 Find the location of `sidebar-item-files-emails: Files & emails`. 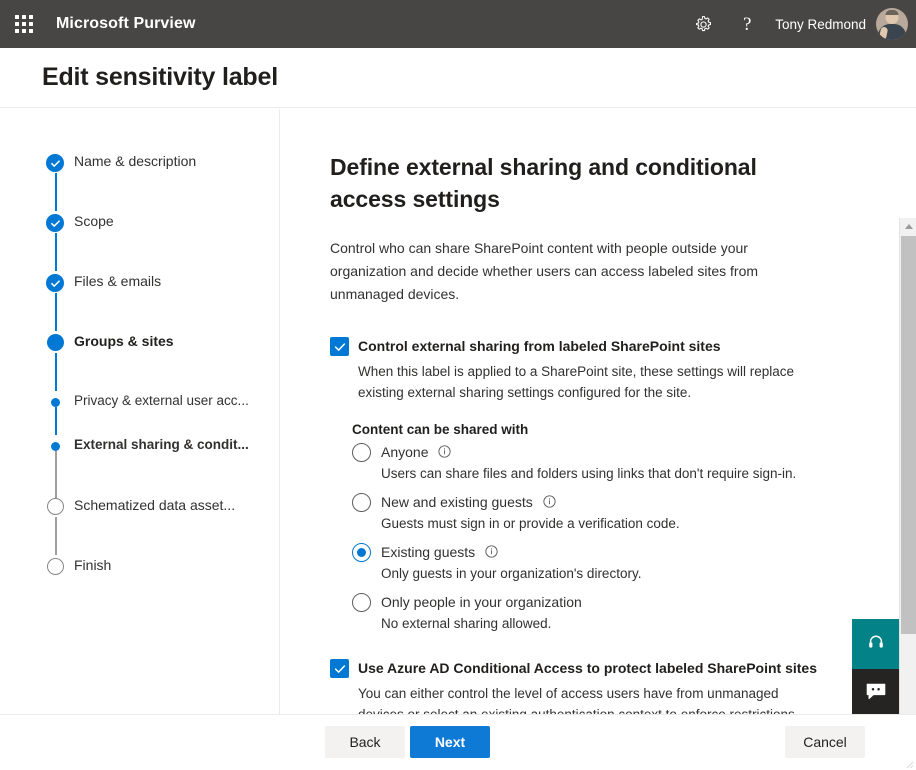

sidebar-item-files-emails: Files & emails is located at coordinates (139, 301).